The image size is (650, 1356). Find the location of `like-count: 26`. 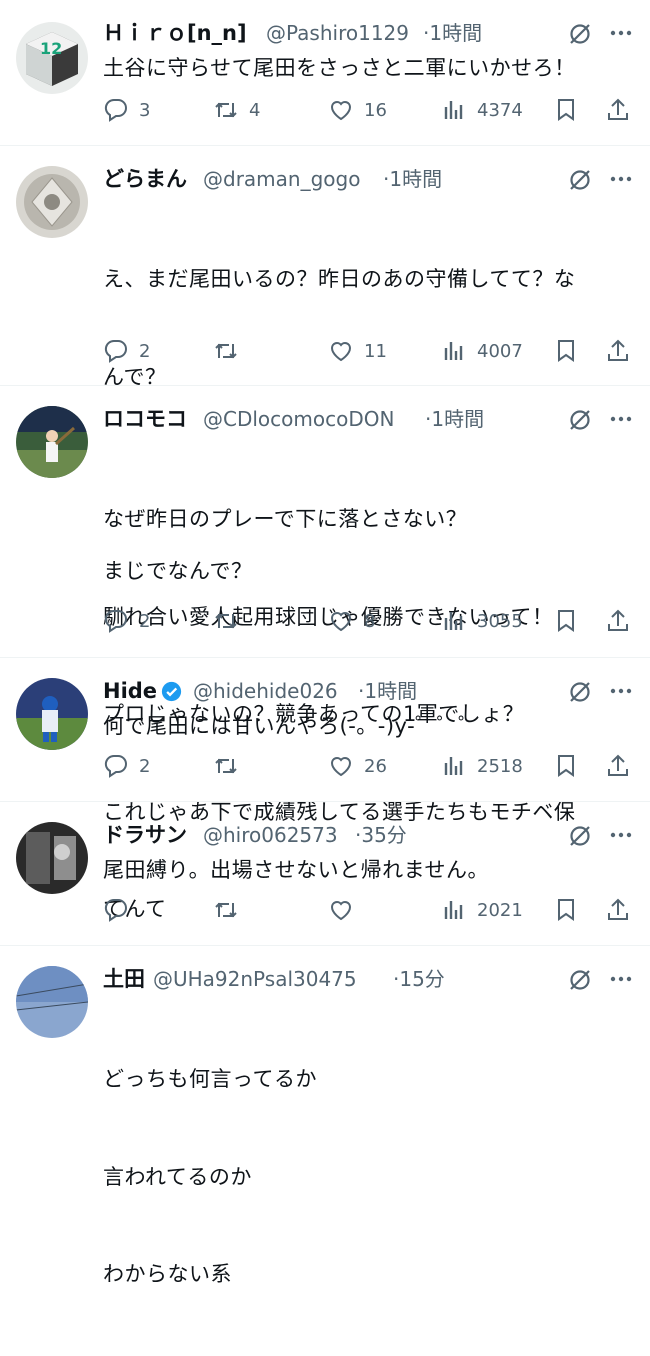

like-count: 26 is located at coordinates (375, 766).